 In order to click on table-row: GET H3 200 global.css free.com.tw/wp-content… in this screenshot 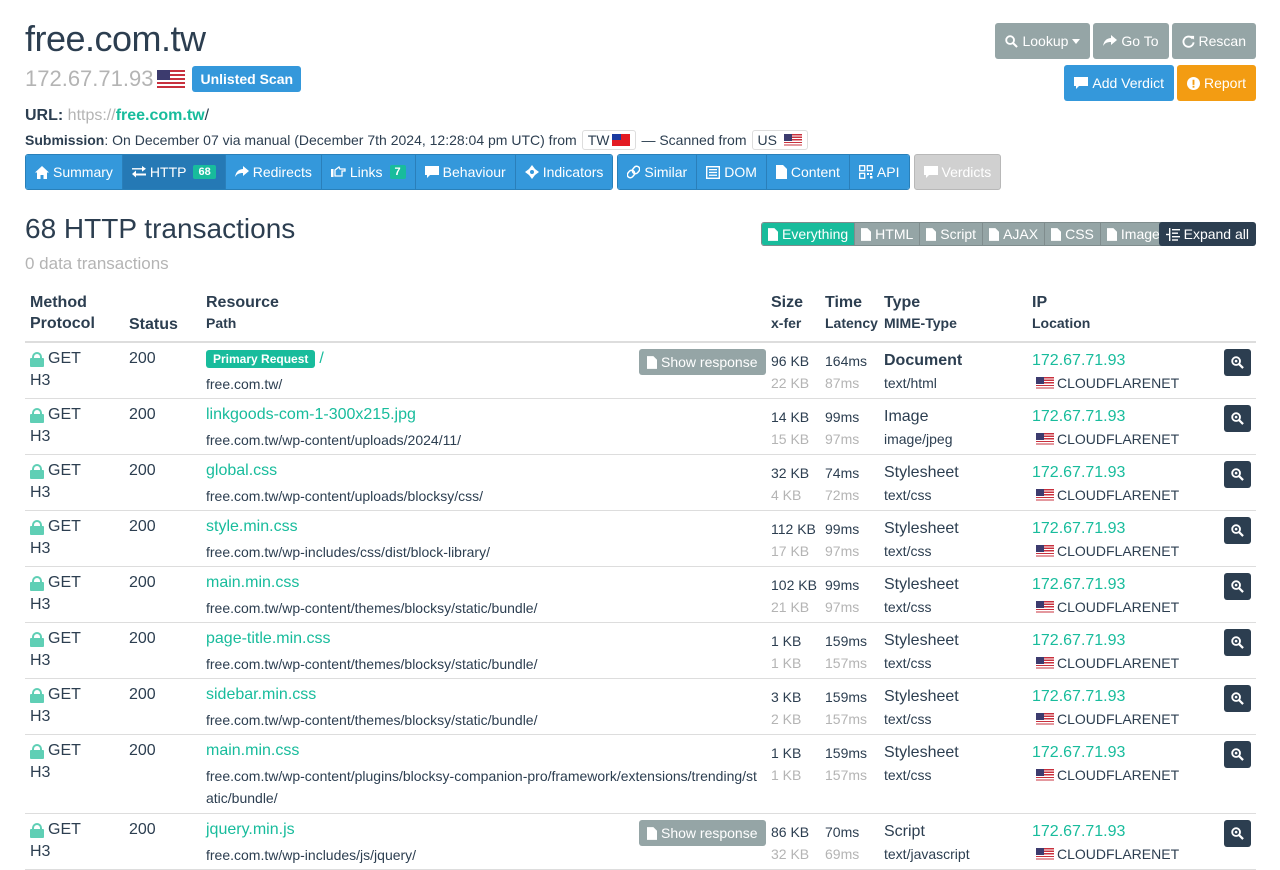, I will do `click(640, 483)`.